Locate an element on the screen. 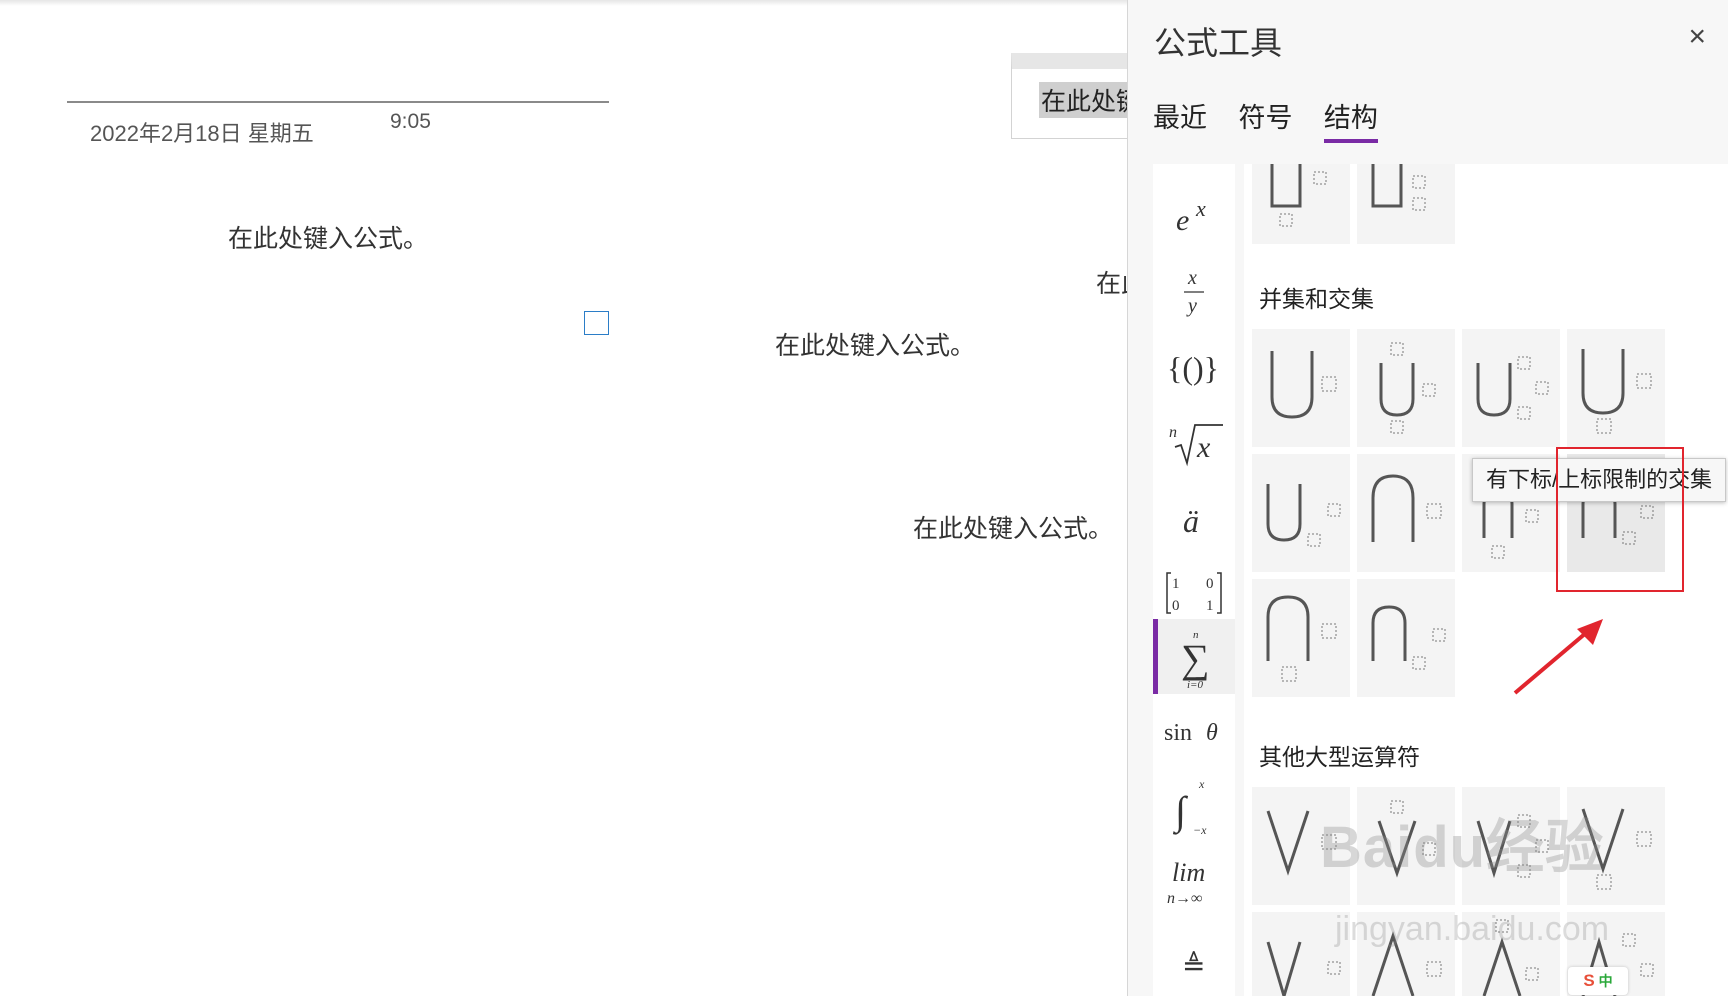 This screenshot has height=996, width=1728. integral-icon: x ∫ −x is located at coordinates (1194, 807).